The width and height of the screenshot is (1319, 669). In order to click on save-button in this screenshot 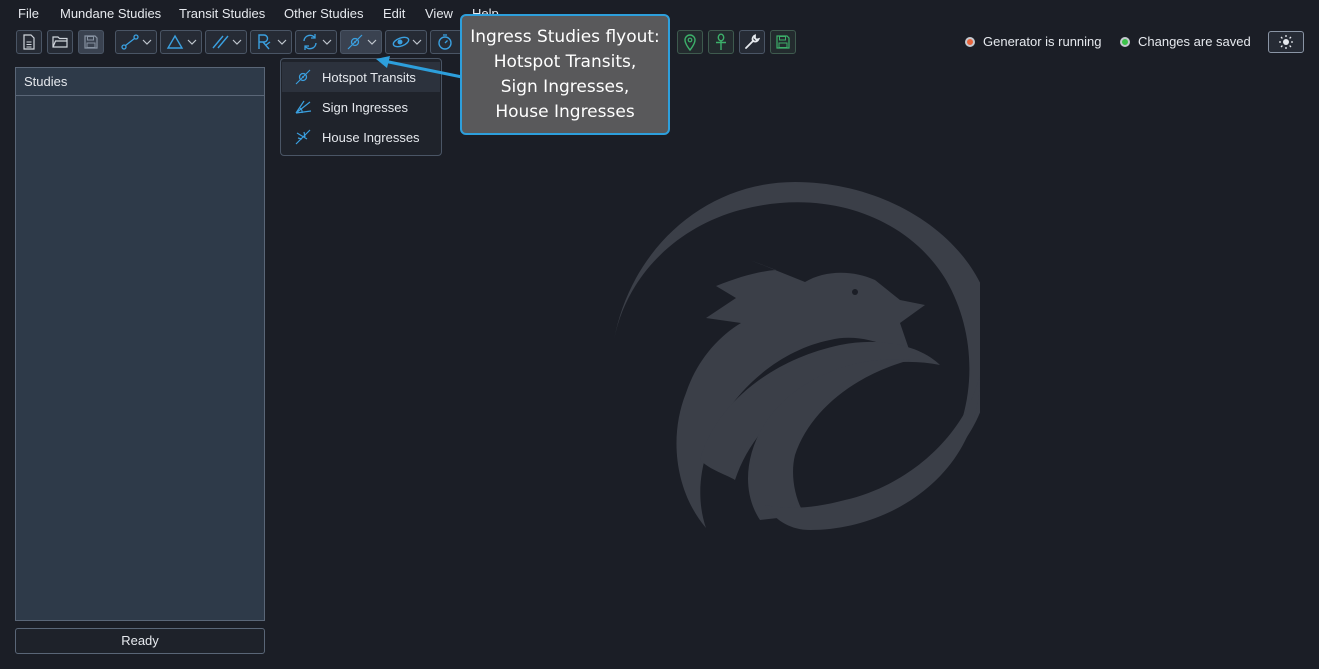, I will do `click(91, 42)`.